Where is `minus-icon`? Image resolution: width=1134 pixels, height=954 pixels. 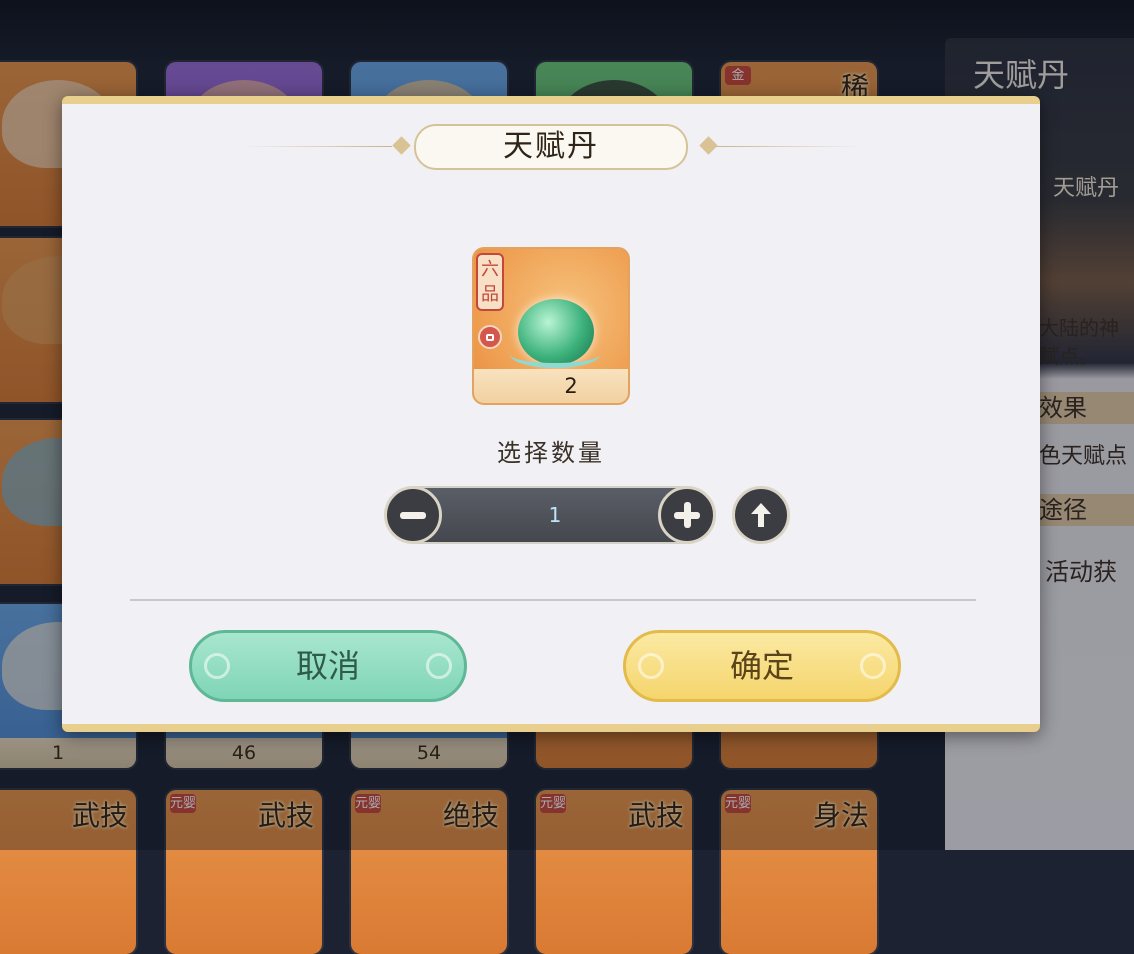 minus-icon is located at coordinates (413, 515).